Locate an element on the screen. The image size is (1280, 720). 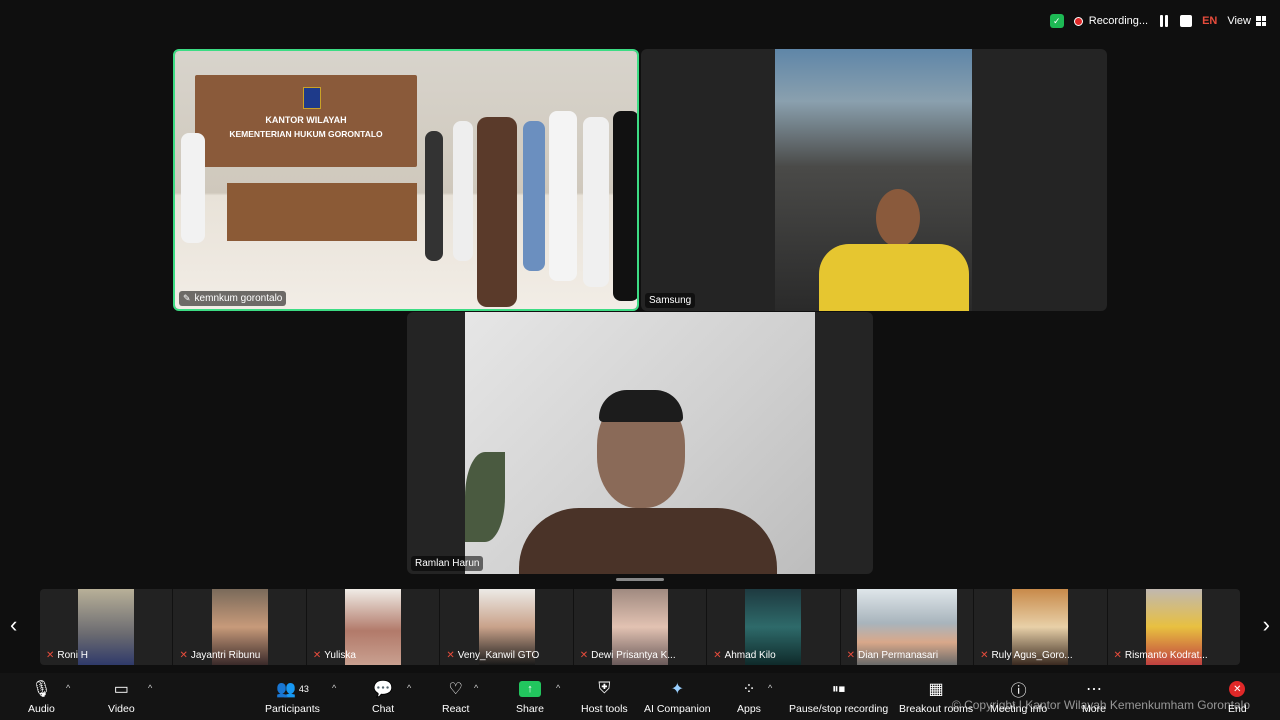
ai-companion-button: ✦ AI Companion is located at coordinates (677, 697).